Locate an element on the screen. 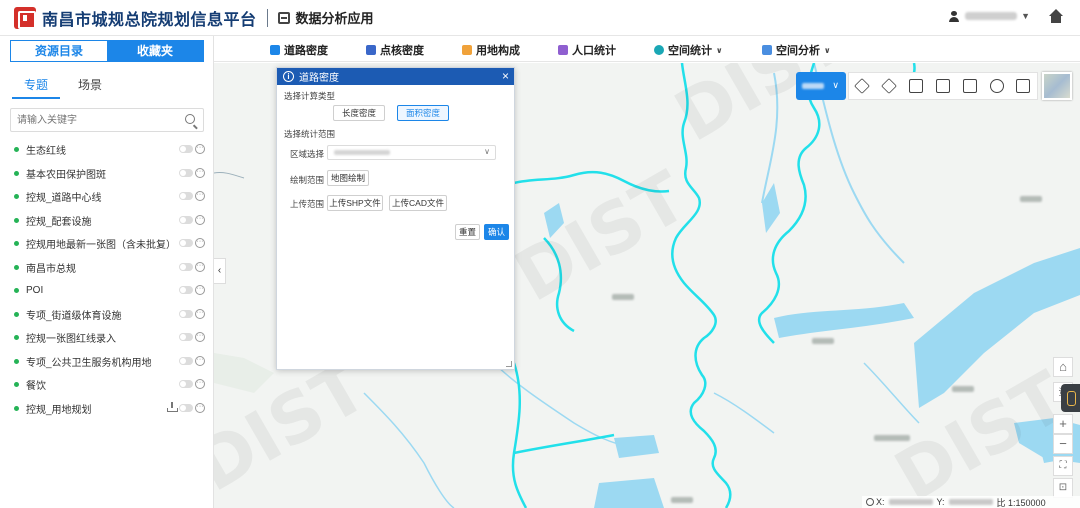 The image size is (1080, 508). resize-handle is located at coordinates (509, 364).